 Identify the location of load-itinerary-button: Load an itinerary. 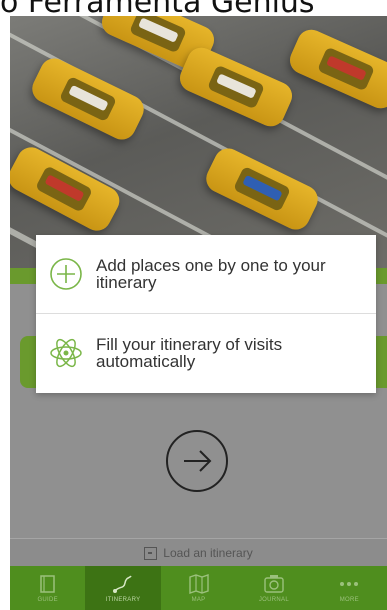
(198, 552).